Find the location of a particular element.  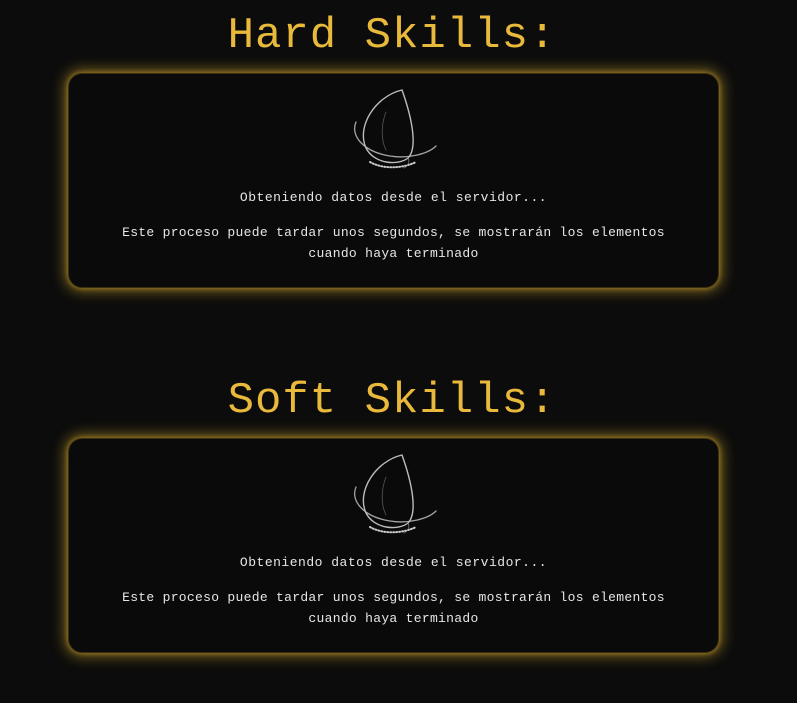

hard-skills-title: Hard Skills: is located at coordinates (392, 36).